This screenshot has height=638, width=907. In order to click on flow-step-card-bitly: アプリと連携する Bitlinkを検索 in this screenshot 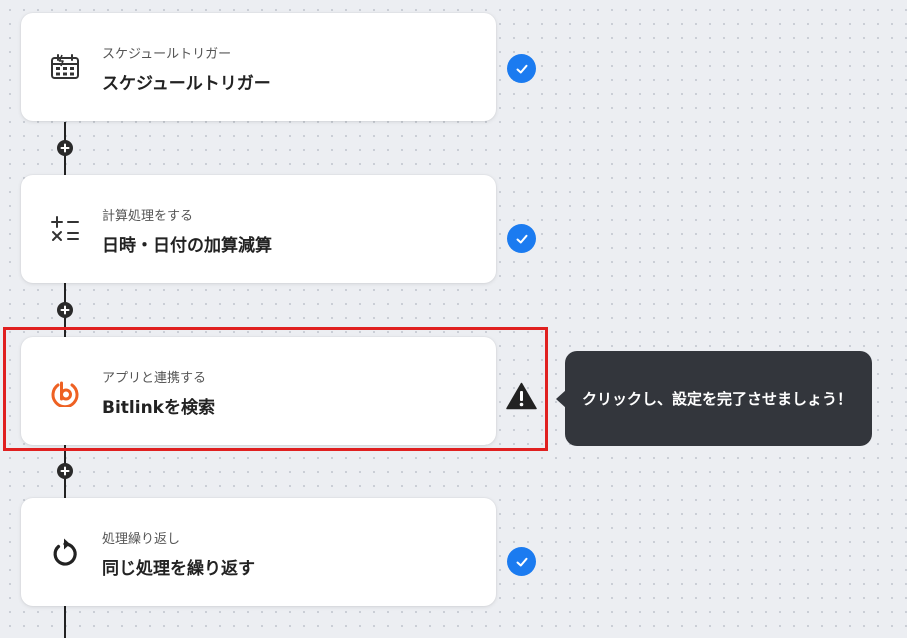, I will do `click(258, 391)`.